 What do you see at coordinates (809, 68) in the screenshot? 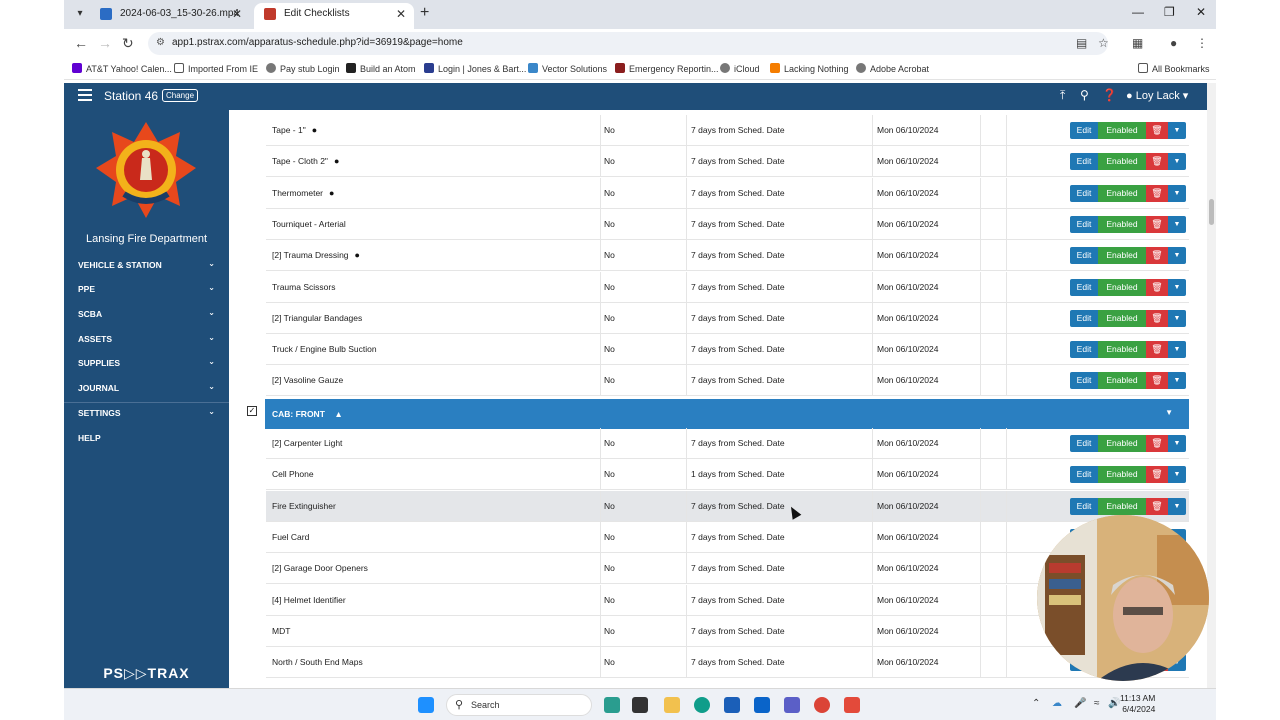
I see `bookmark-item: Lacking Nothing` at bounding box center [809, 68].